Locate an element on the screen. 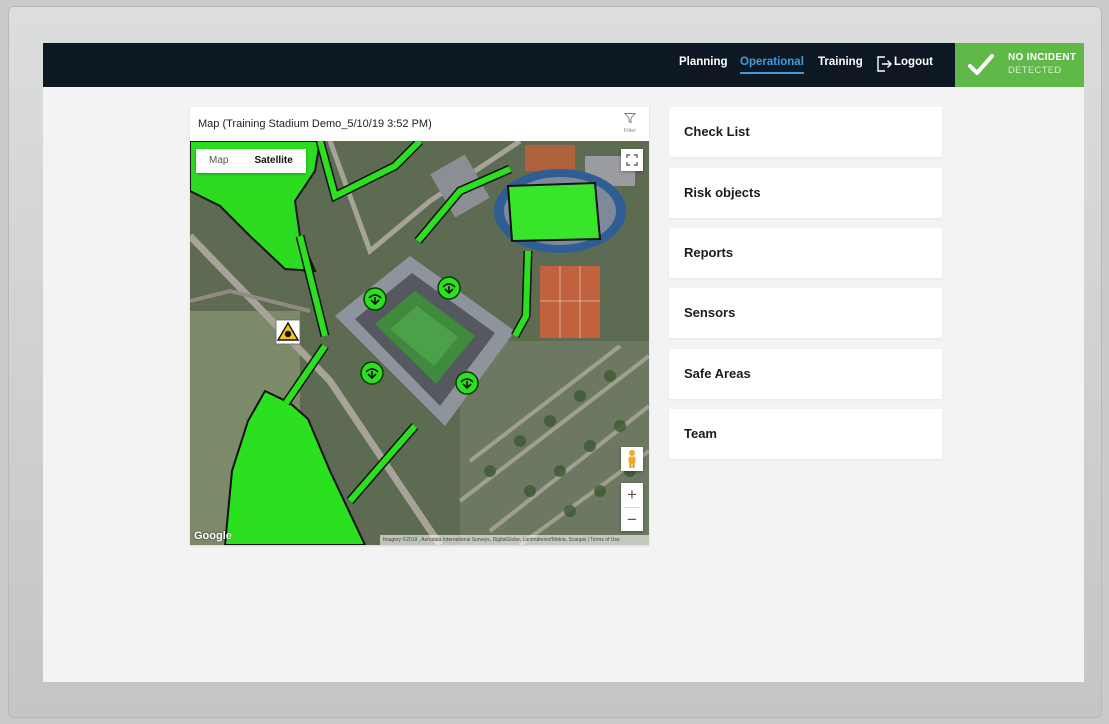  google-logo: Google is located at coordinates (213, 536).